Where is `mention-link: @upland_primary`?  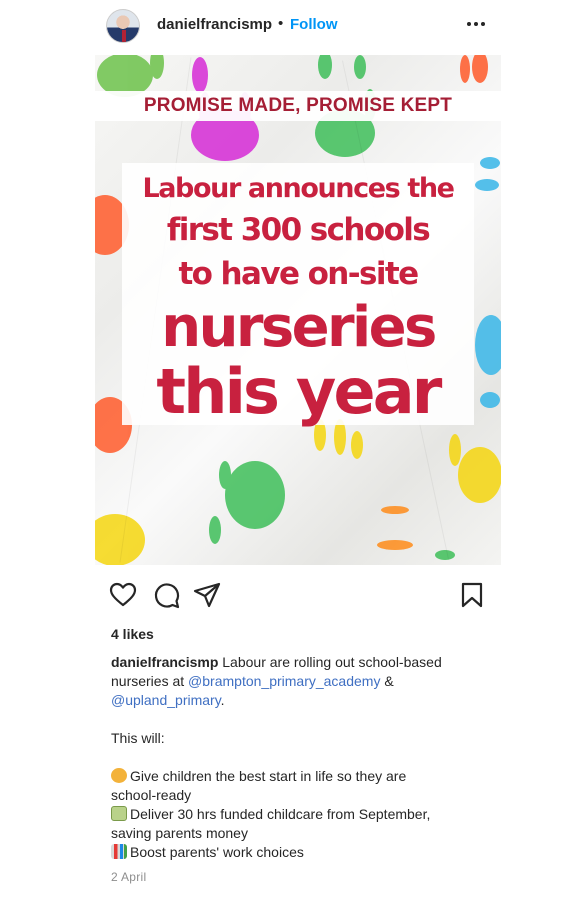 mention-link: @upland_primary is located at coordinates (166, 700).